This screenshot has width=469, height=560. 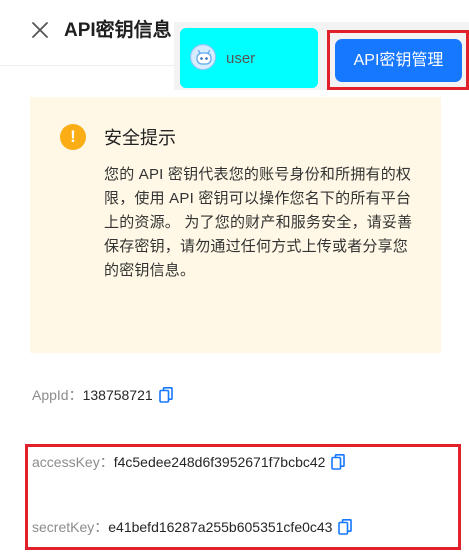 I want to click on appid-row: AppId：138758721, so click(x=102, y=395).